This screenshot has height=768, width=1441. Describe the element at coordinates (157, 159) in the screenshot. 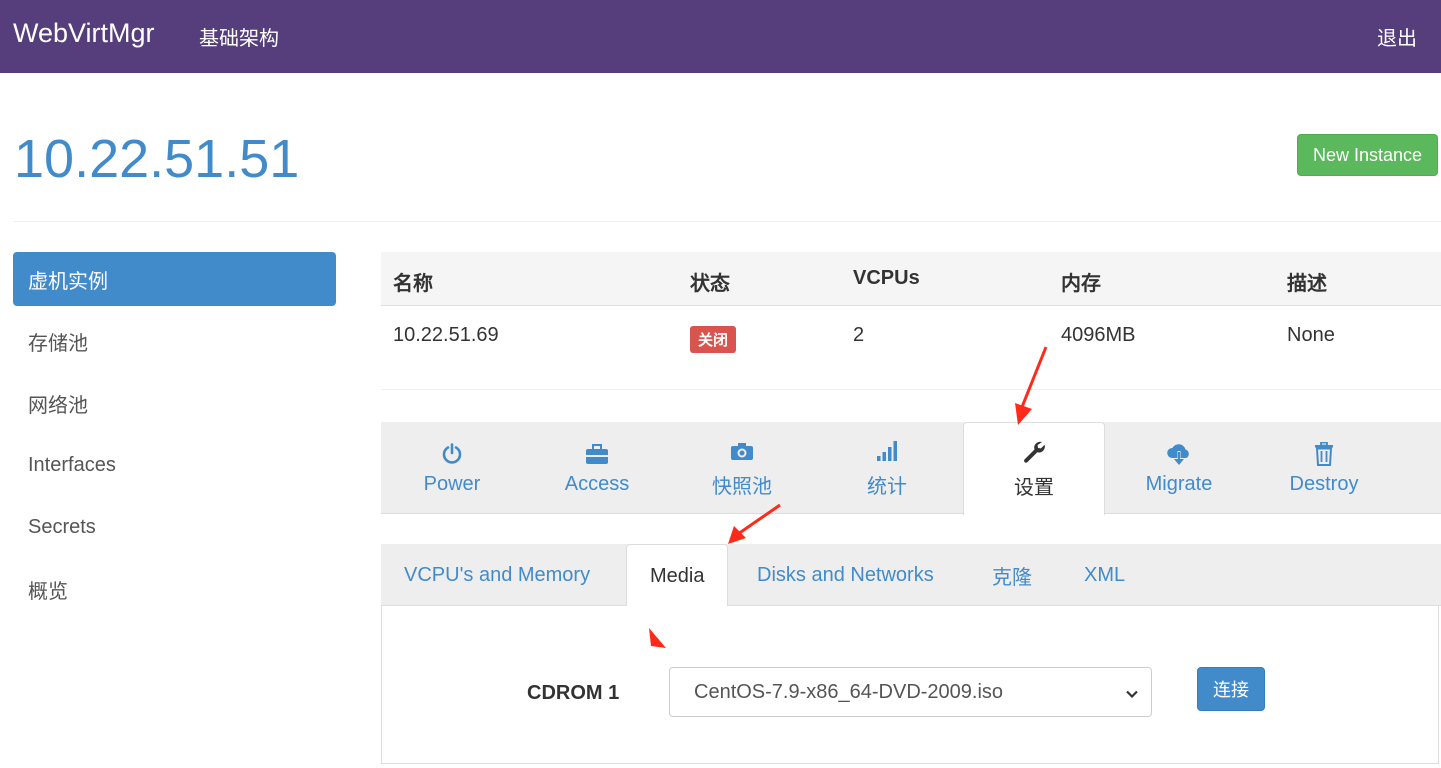

I see `page-title: 10.22.51.51` at that location.